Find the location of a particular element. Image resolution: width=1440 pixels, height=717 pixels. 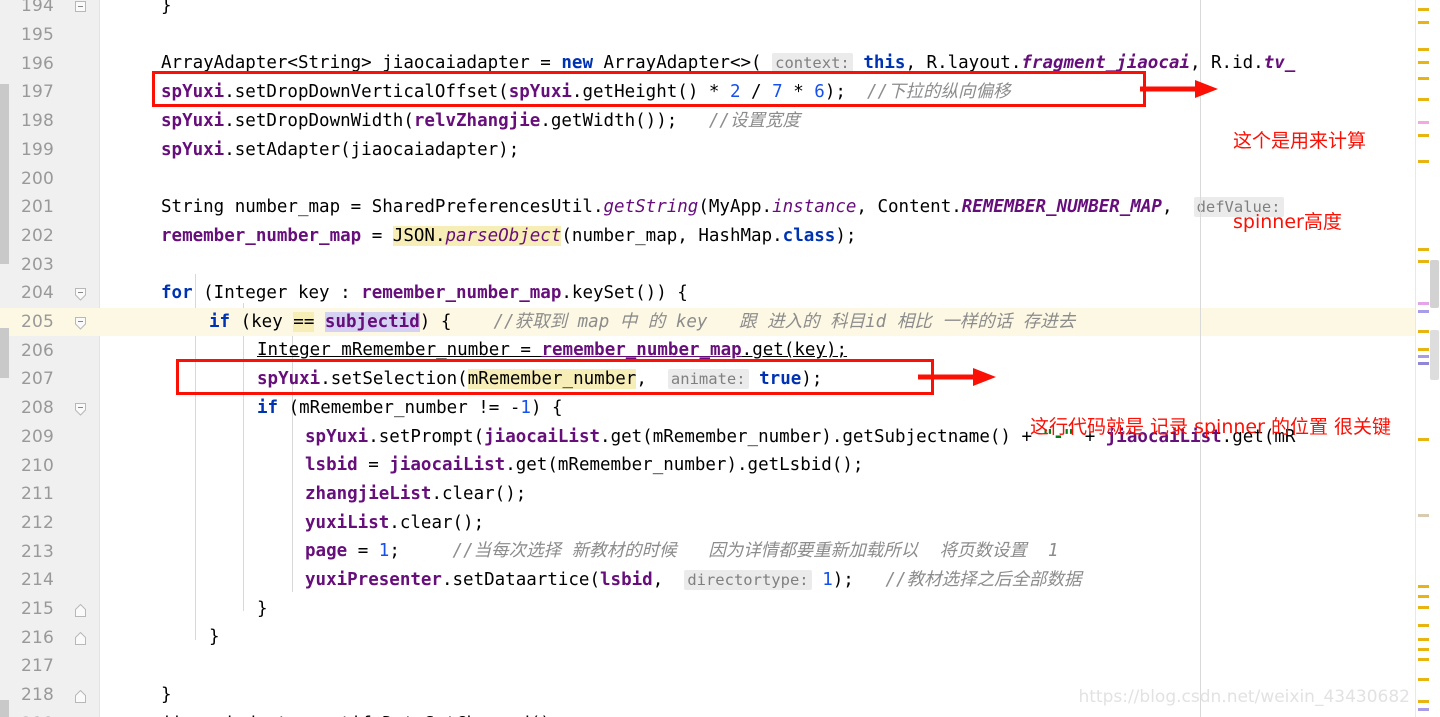

line-number: 218 is located at coordinates (37, 695).